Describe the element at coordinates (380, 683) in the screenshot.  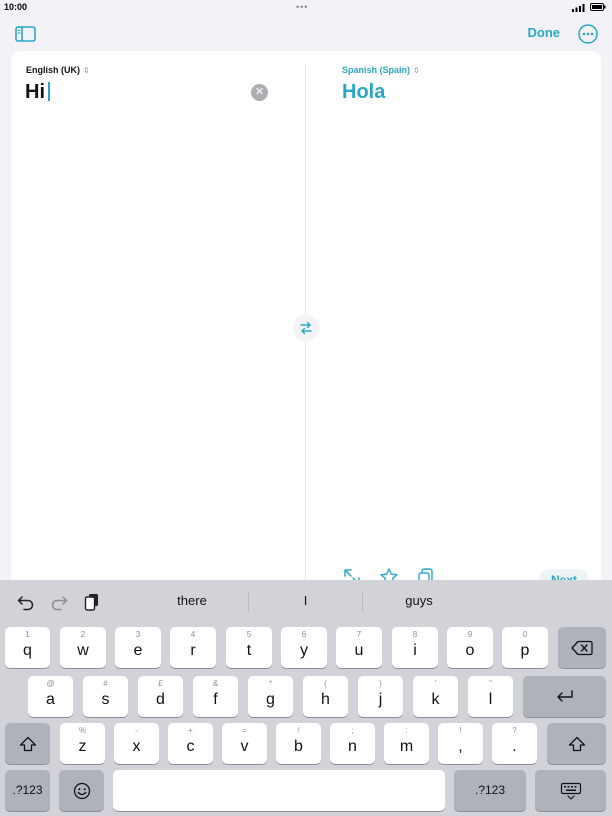
I see `key-alt-label: )` at that location.